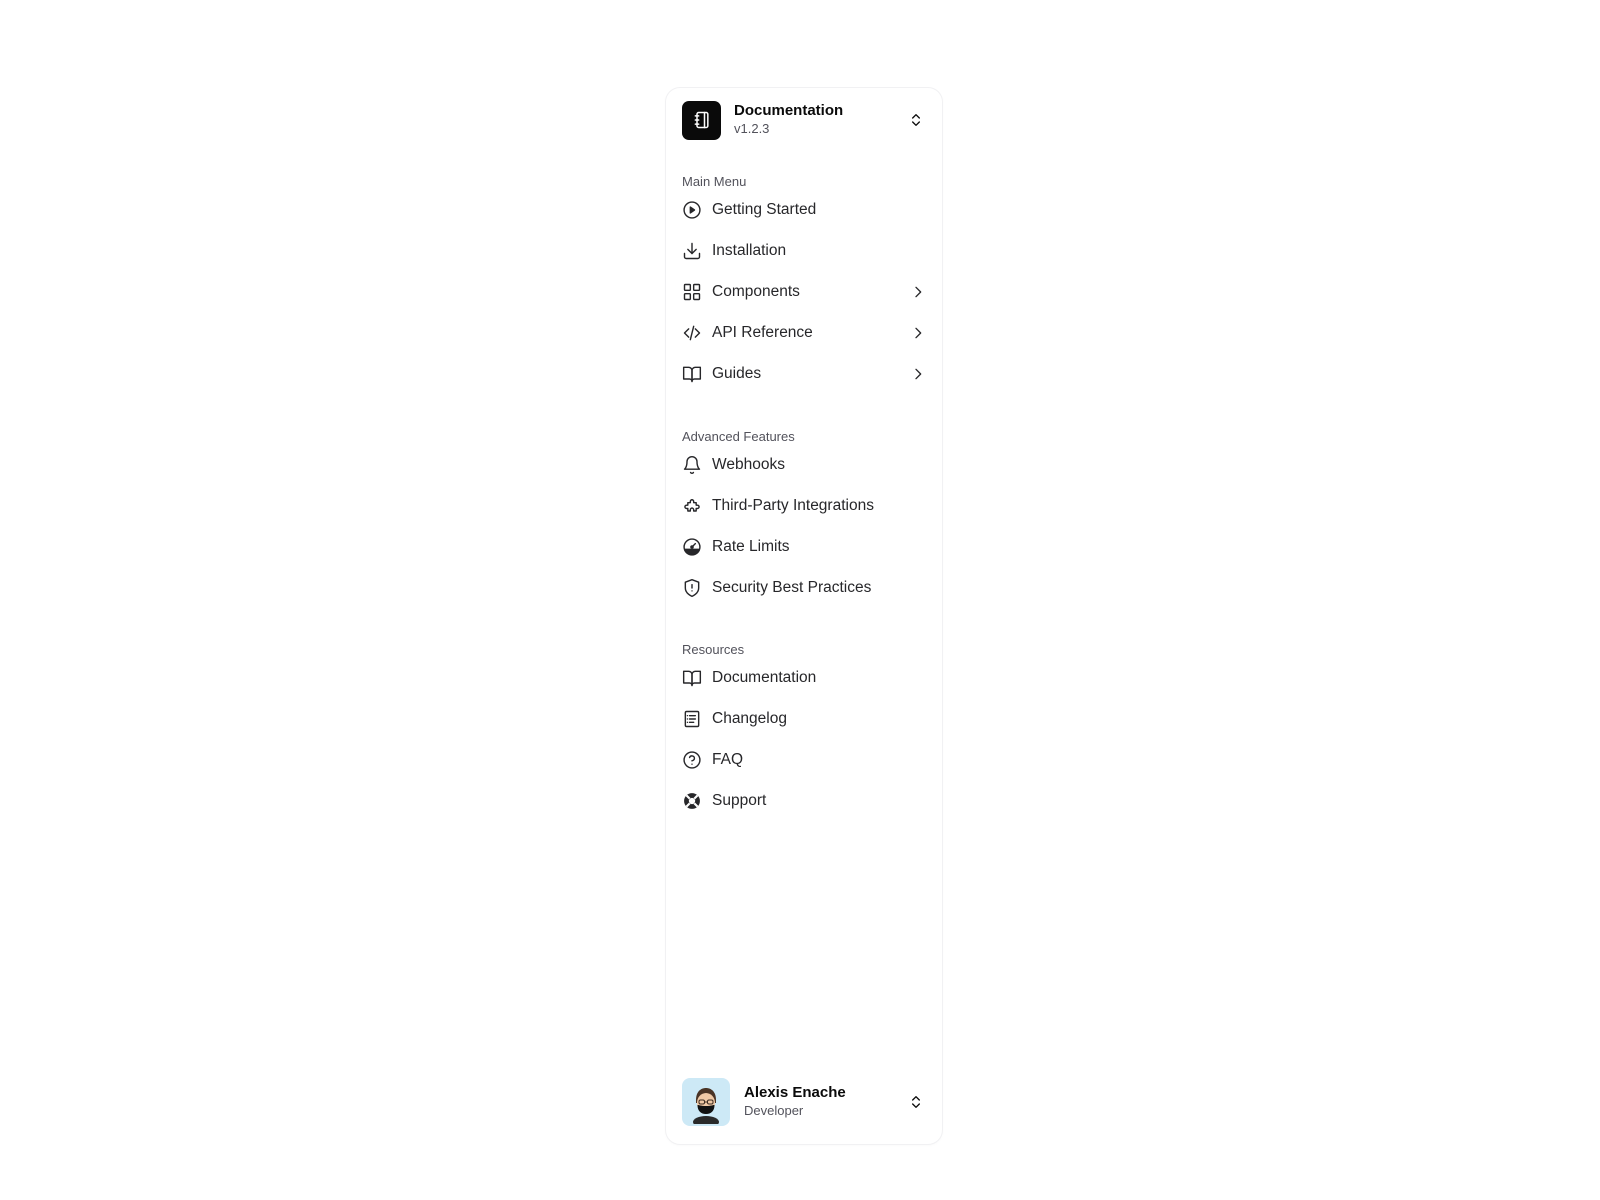 This screenshot has height=1200, width=1600. I want to click on avatar, so click(706, 1102).